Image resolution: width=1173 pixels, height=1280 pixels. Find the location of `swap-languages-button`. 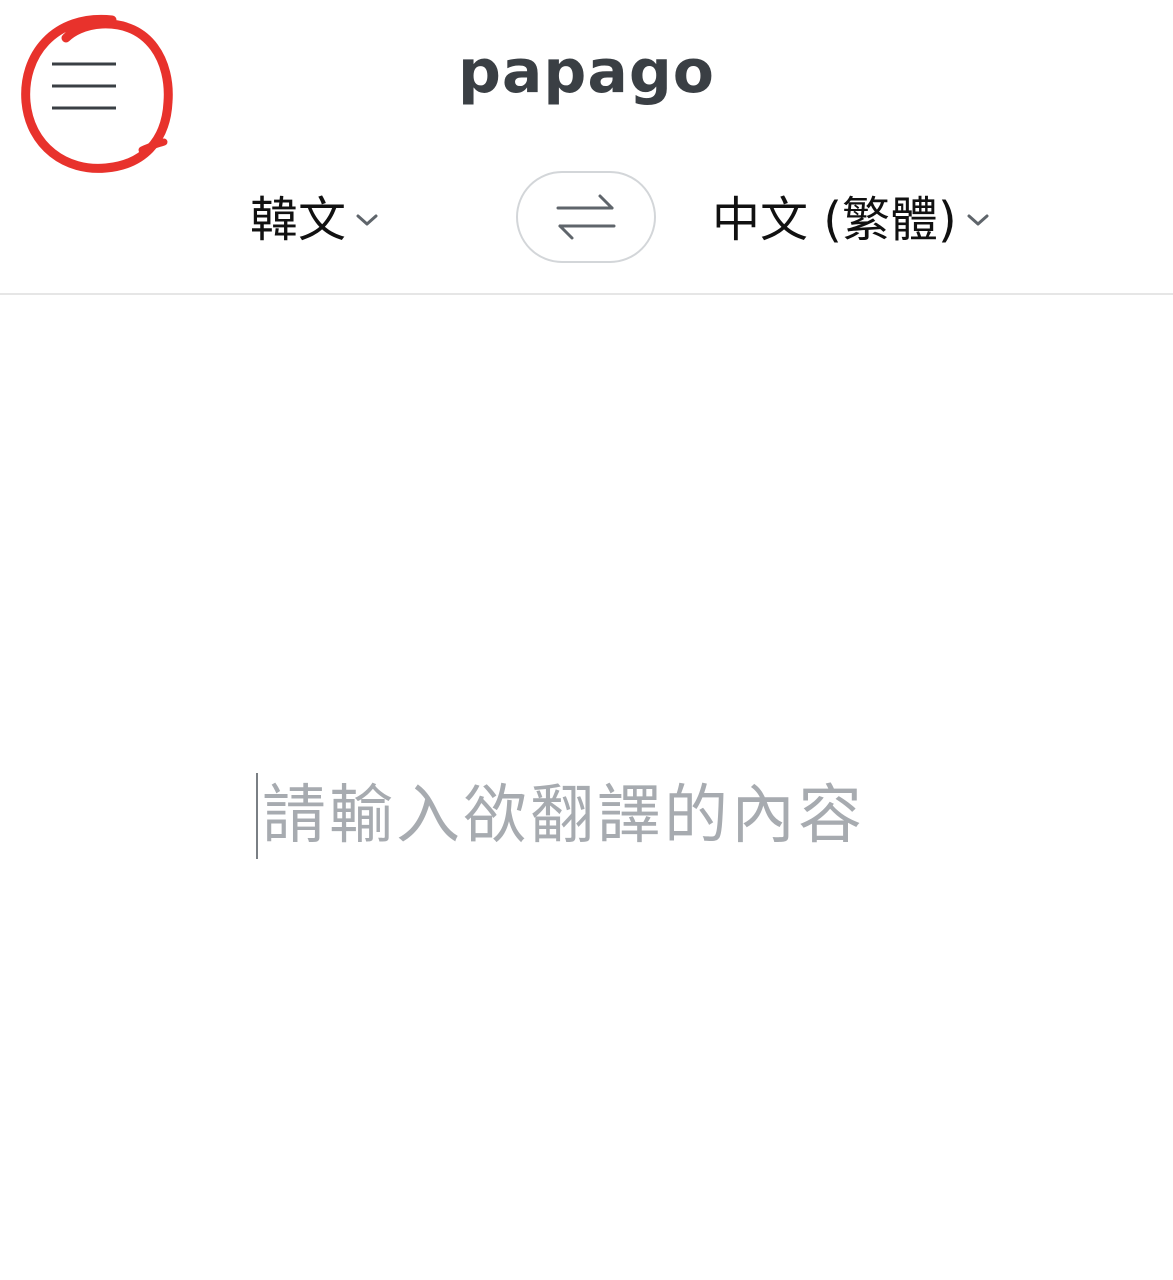

swap-languages-button is located at coordinates (586, 217).